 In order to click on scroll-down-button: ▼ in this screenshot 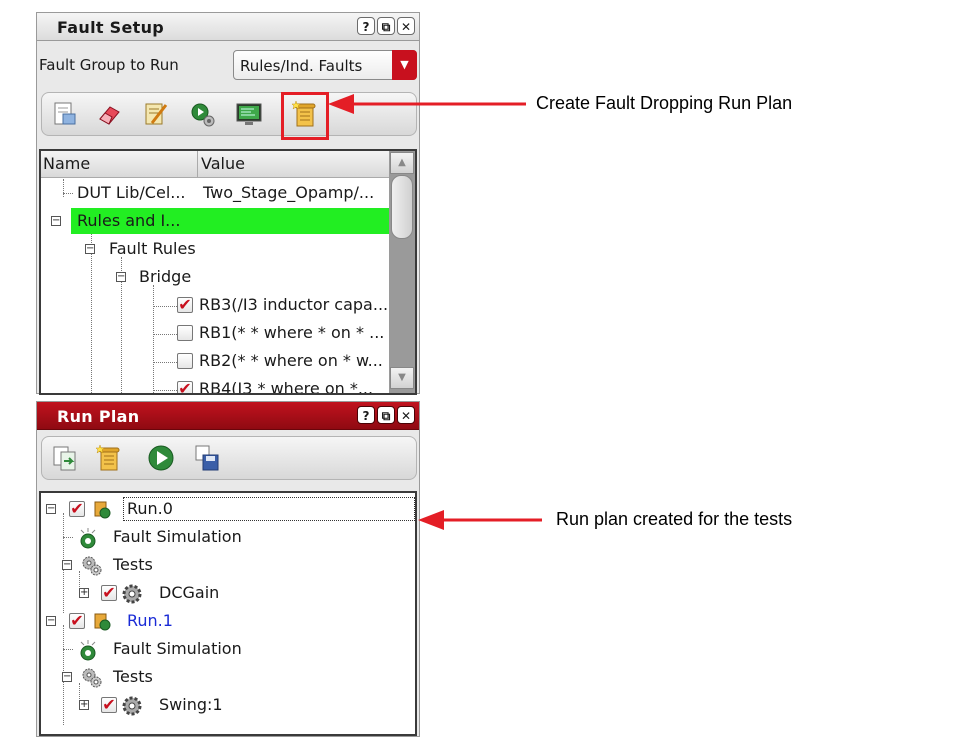, I will do `click(402, 378)`.